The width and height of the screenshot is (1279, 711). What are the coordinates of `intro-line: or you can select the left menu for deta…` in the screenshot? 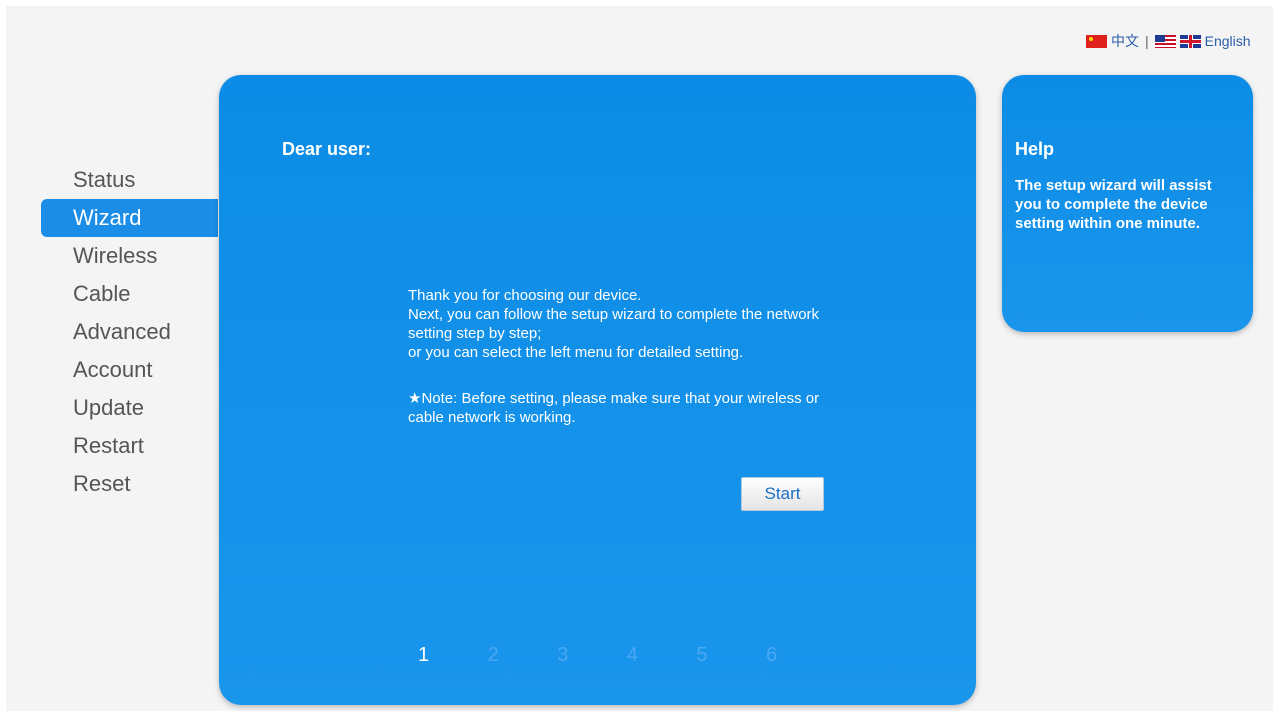 It's located at (576, 352).